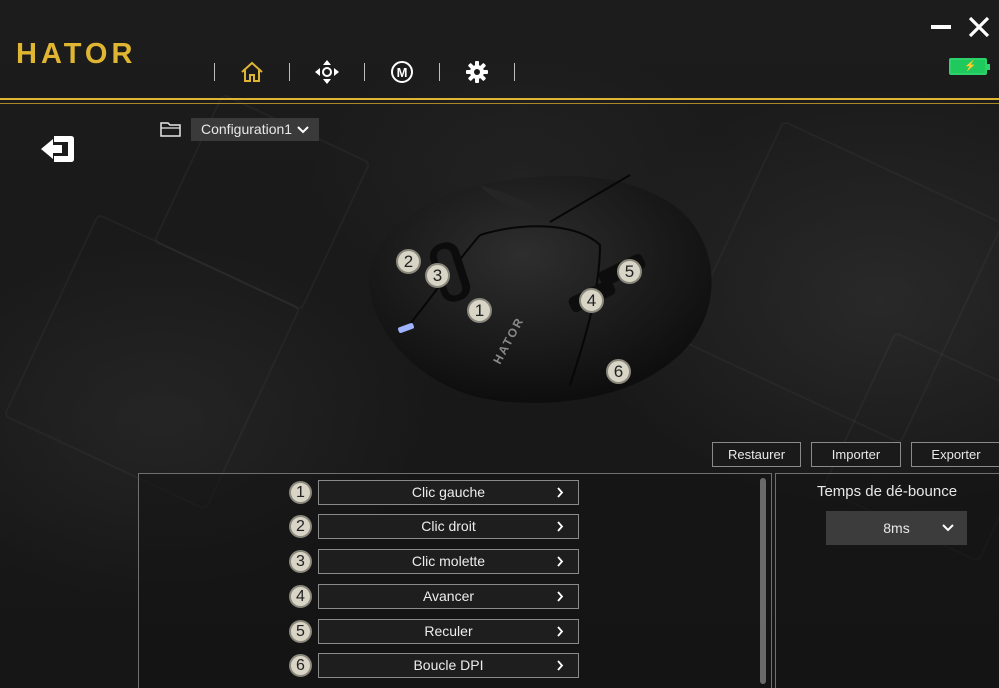 This screenshot has height=688, width=999. Describe the element at coordinates (618, 371) in the screenshot. I see `callout-6: 6` at that location.